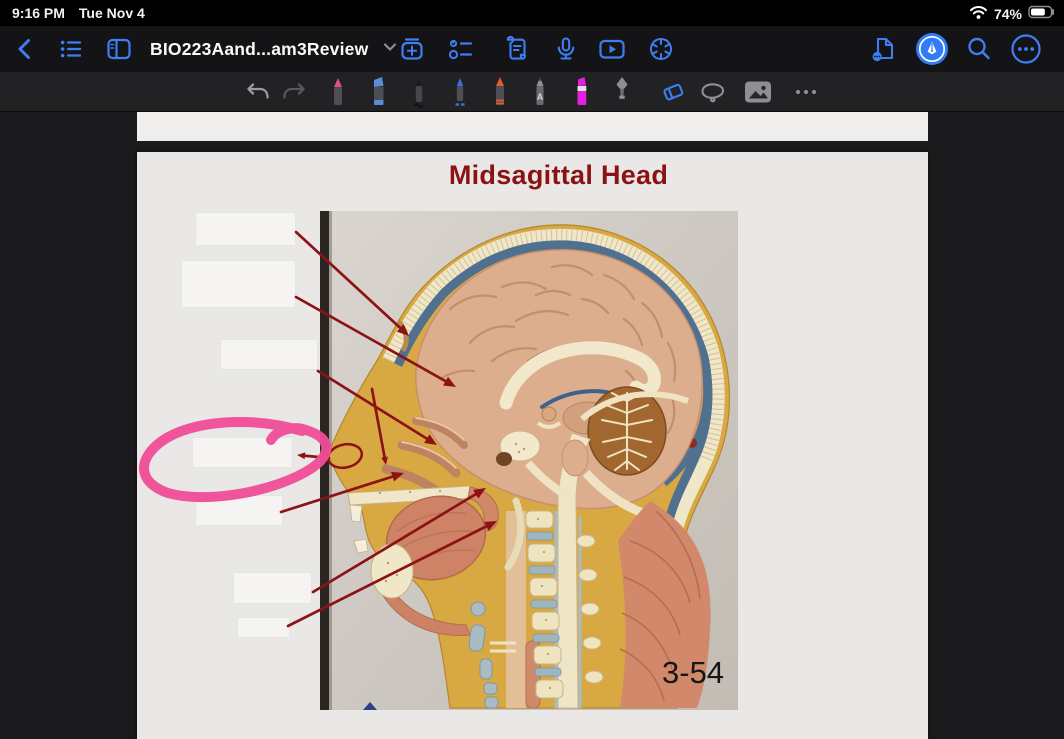  I want to click on marker-tool-magenta, so click(581, 92).